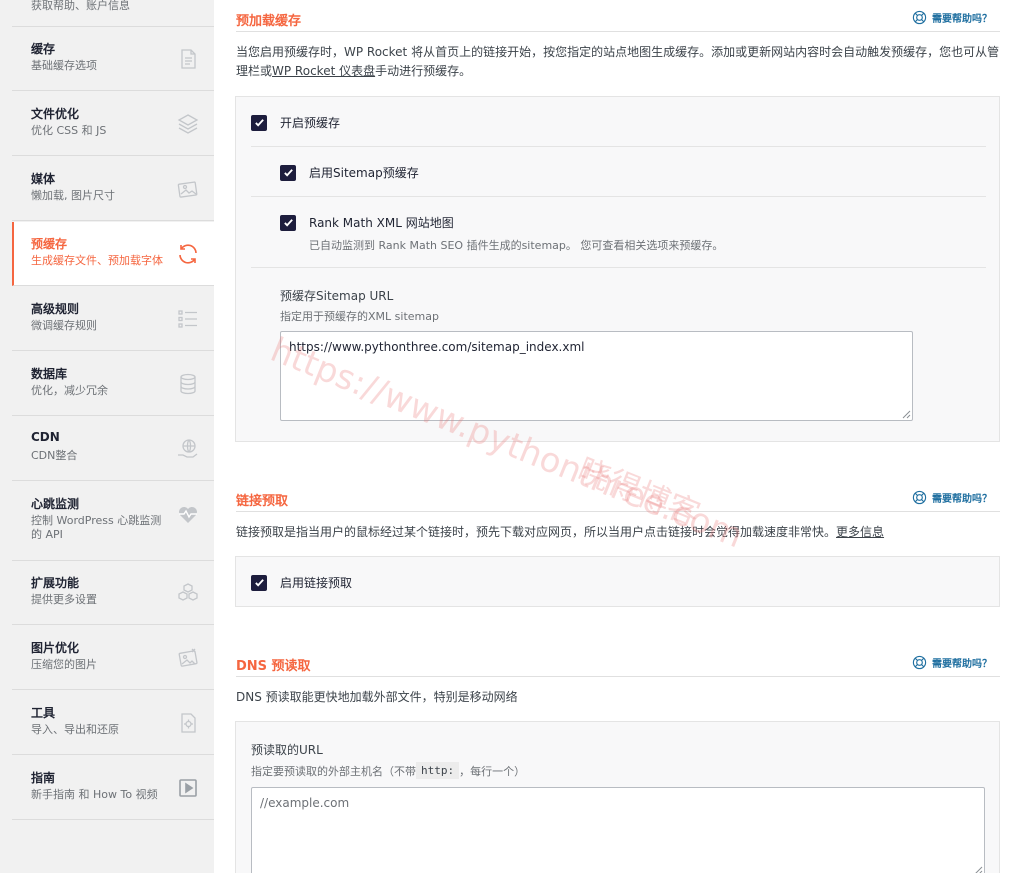  Describe the element at coordinates (323, 71) in the screenshot. I see `dashboard-link: WP Rocket 仪表盘` at that location.